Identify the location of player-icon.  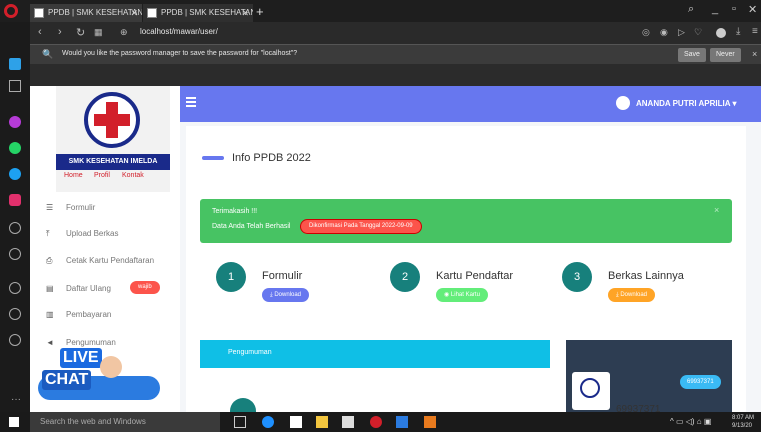
(15, 254).